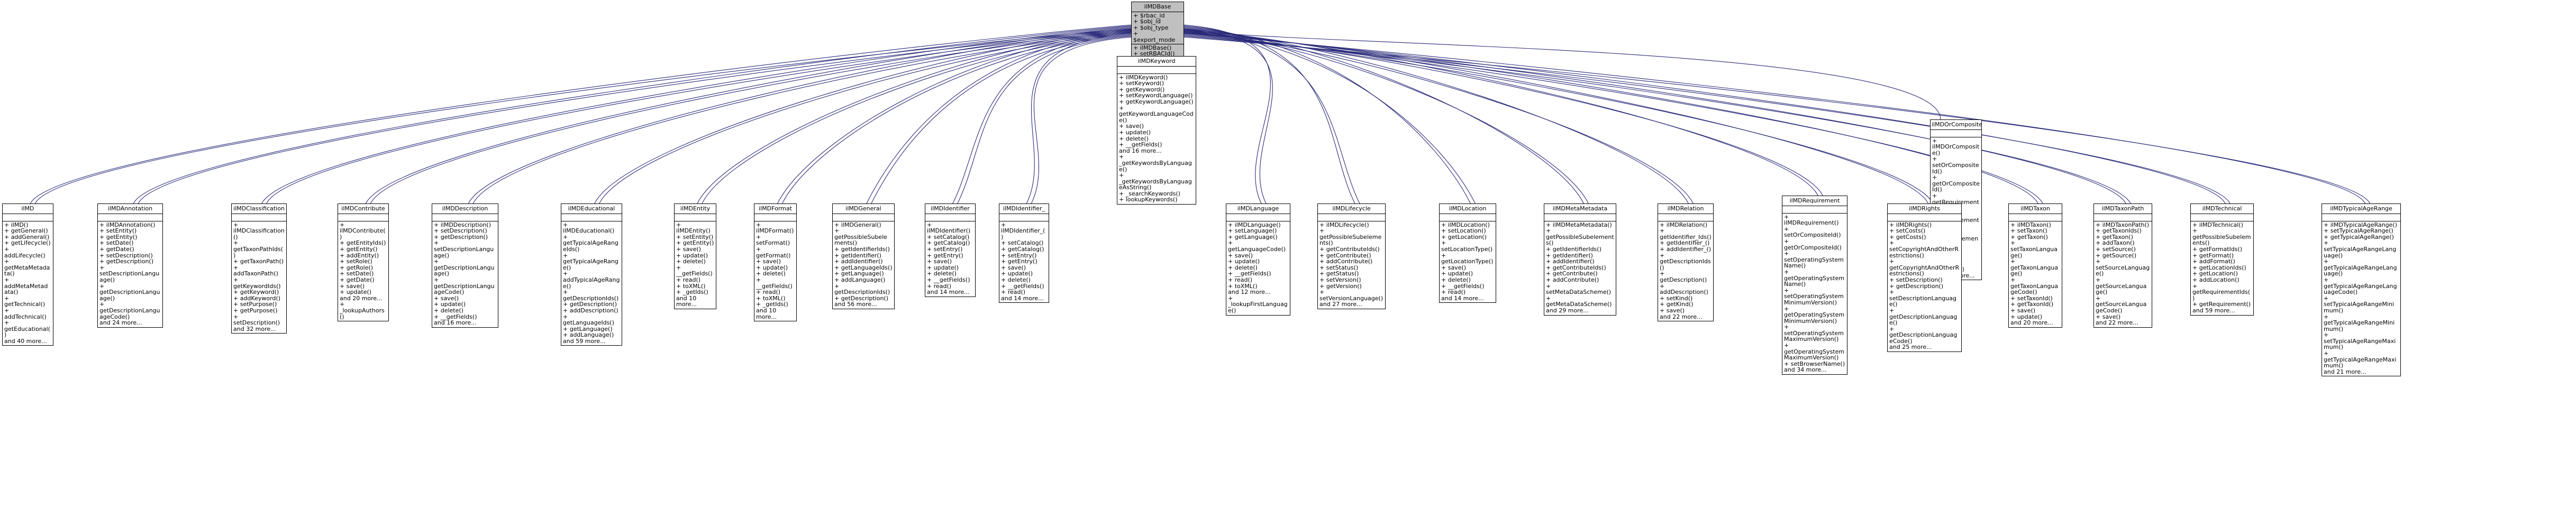 Image resolution: width=2576 pixels, height=509 pixels. What do you see at coordinates (1956, 146) in the screenshot?
I see `class-operation-line: + ilMDOrComposite()` at bounding box center [1956, 146].